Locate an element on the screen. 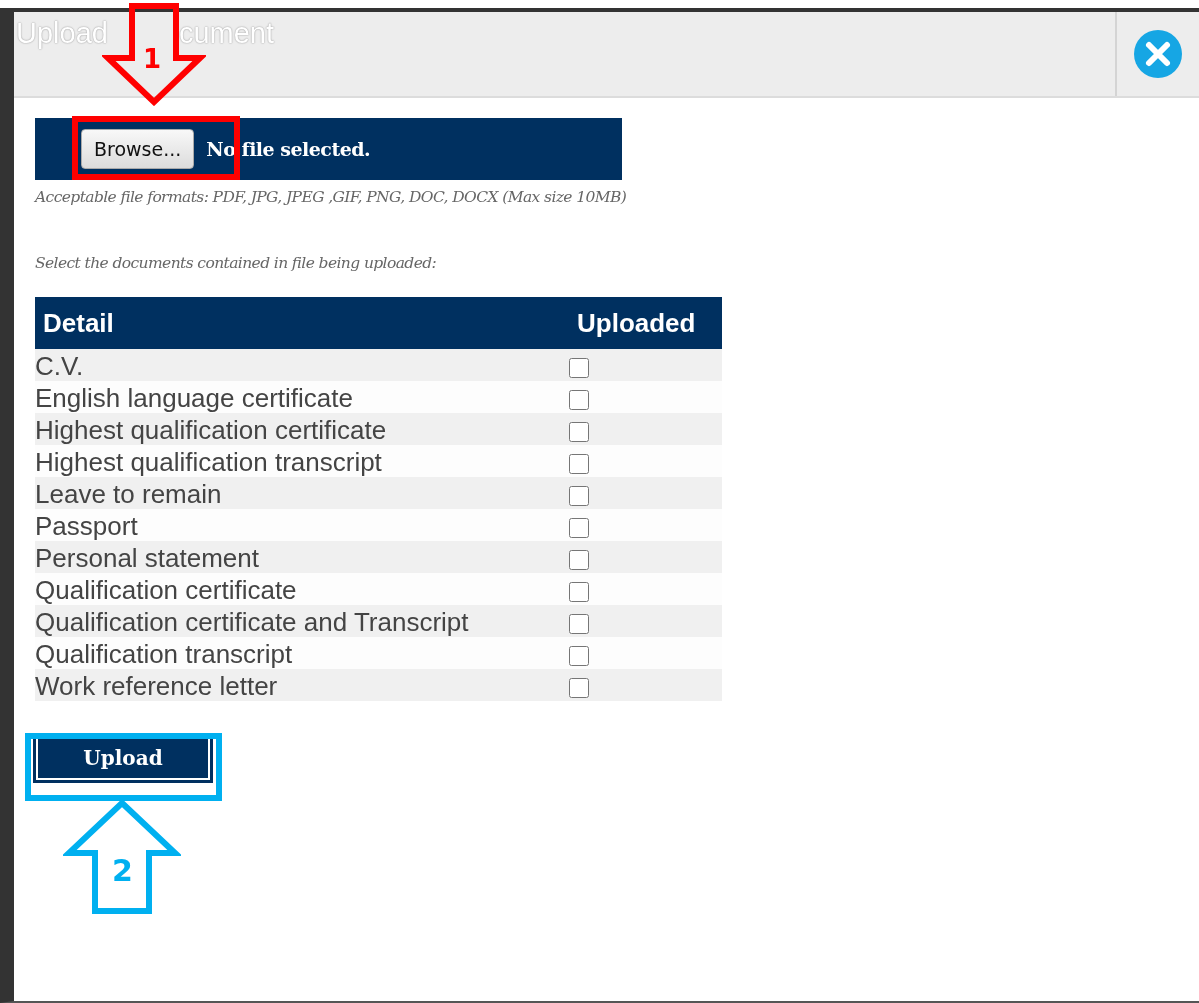  document-name: Qualification certificate is located at coordinates (166, 590).